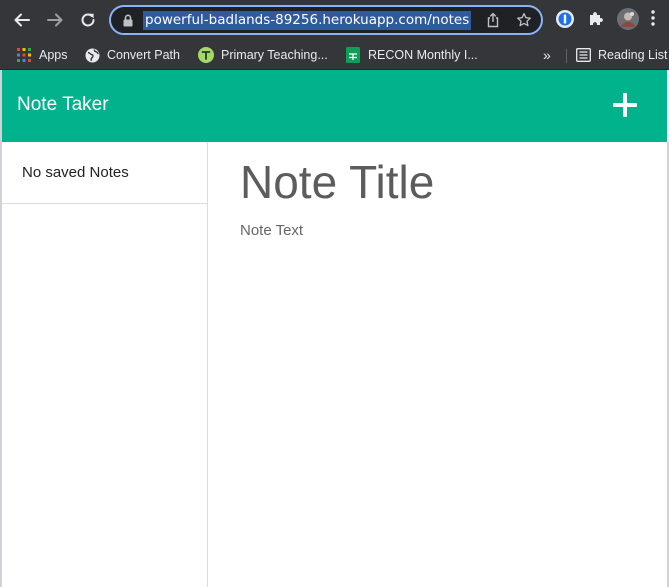 This screenshot has width=669, height=587. I want to click on bookmark-apps: Apps, so click(42, 55).